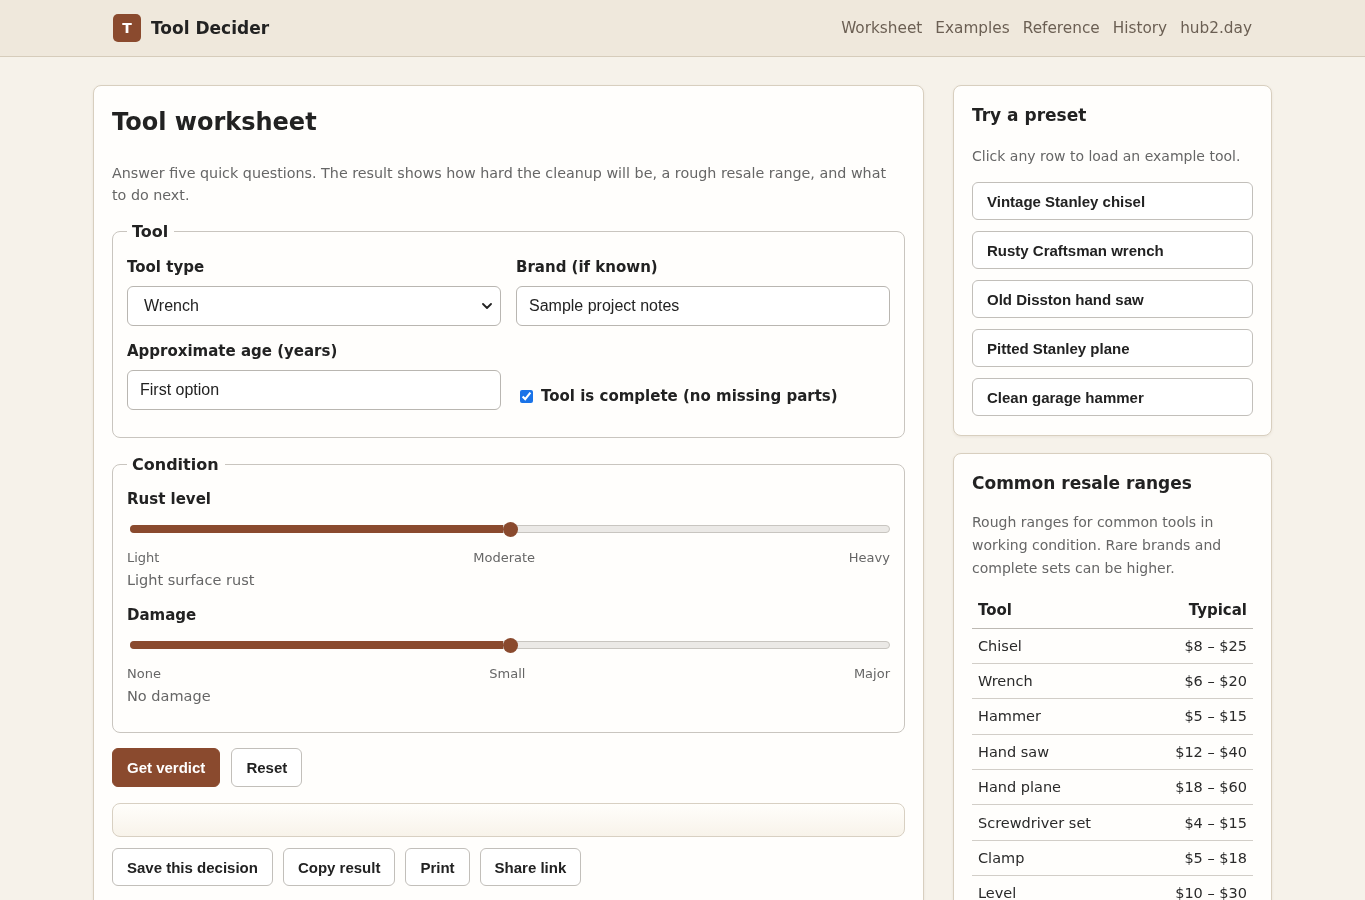  Describe the element at coordinates (1107, 156) in the screenshot. I see `card-description: Click any row to load an example tool.` at that location.